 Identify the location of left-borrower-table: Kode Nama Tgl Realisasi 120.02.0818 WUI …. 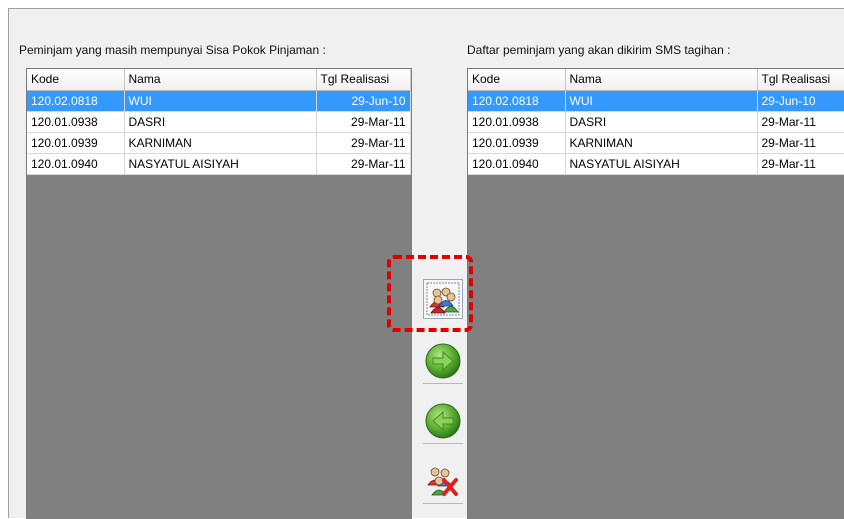
(219, 122).